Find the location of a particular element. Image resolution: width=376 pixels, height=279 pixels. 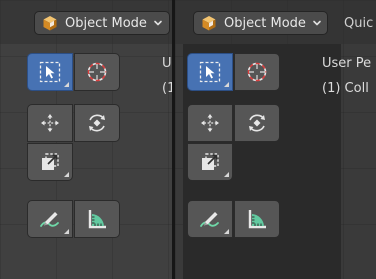

viewport-overlay-view-name: U is located at coordinates (167, 63).